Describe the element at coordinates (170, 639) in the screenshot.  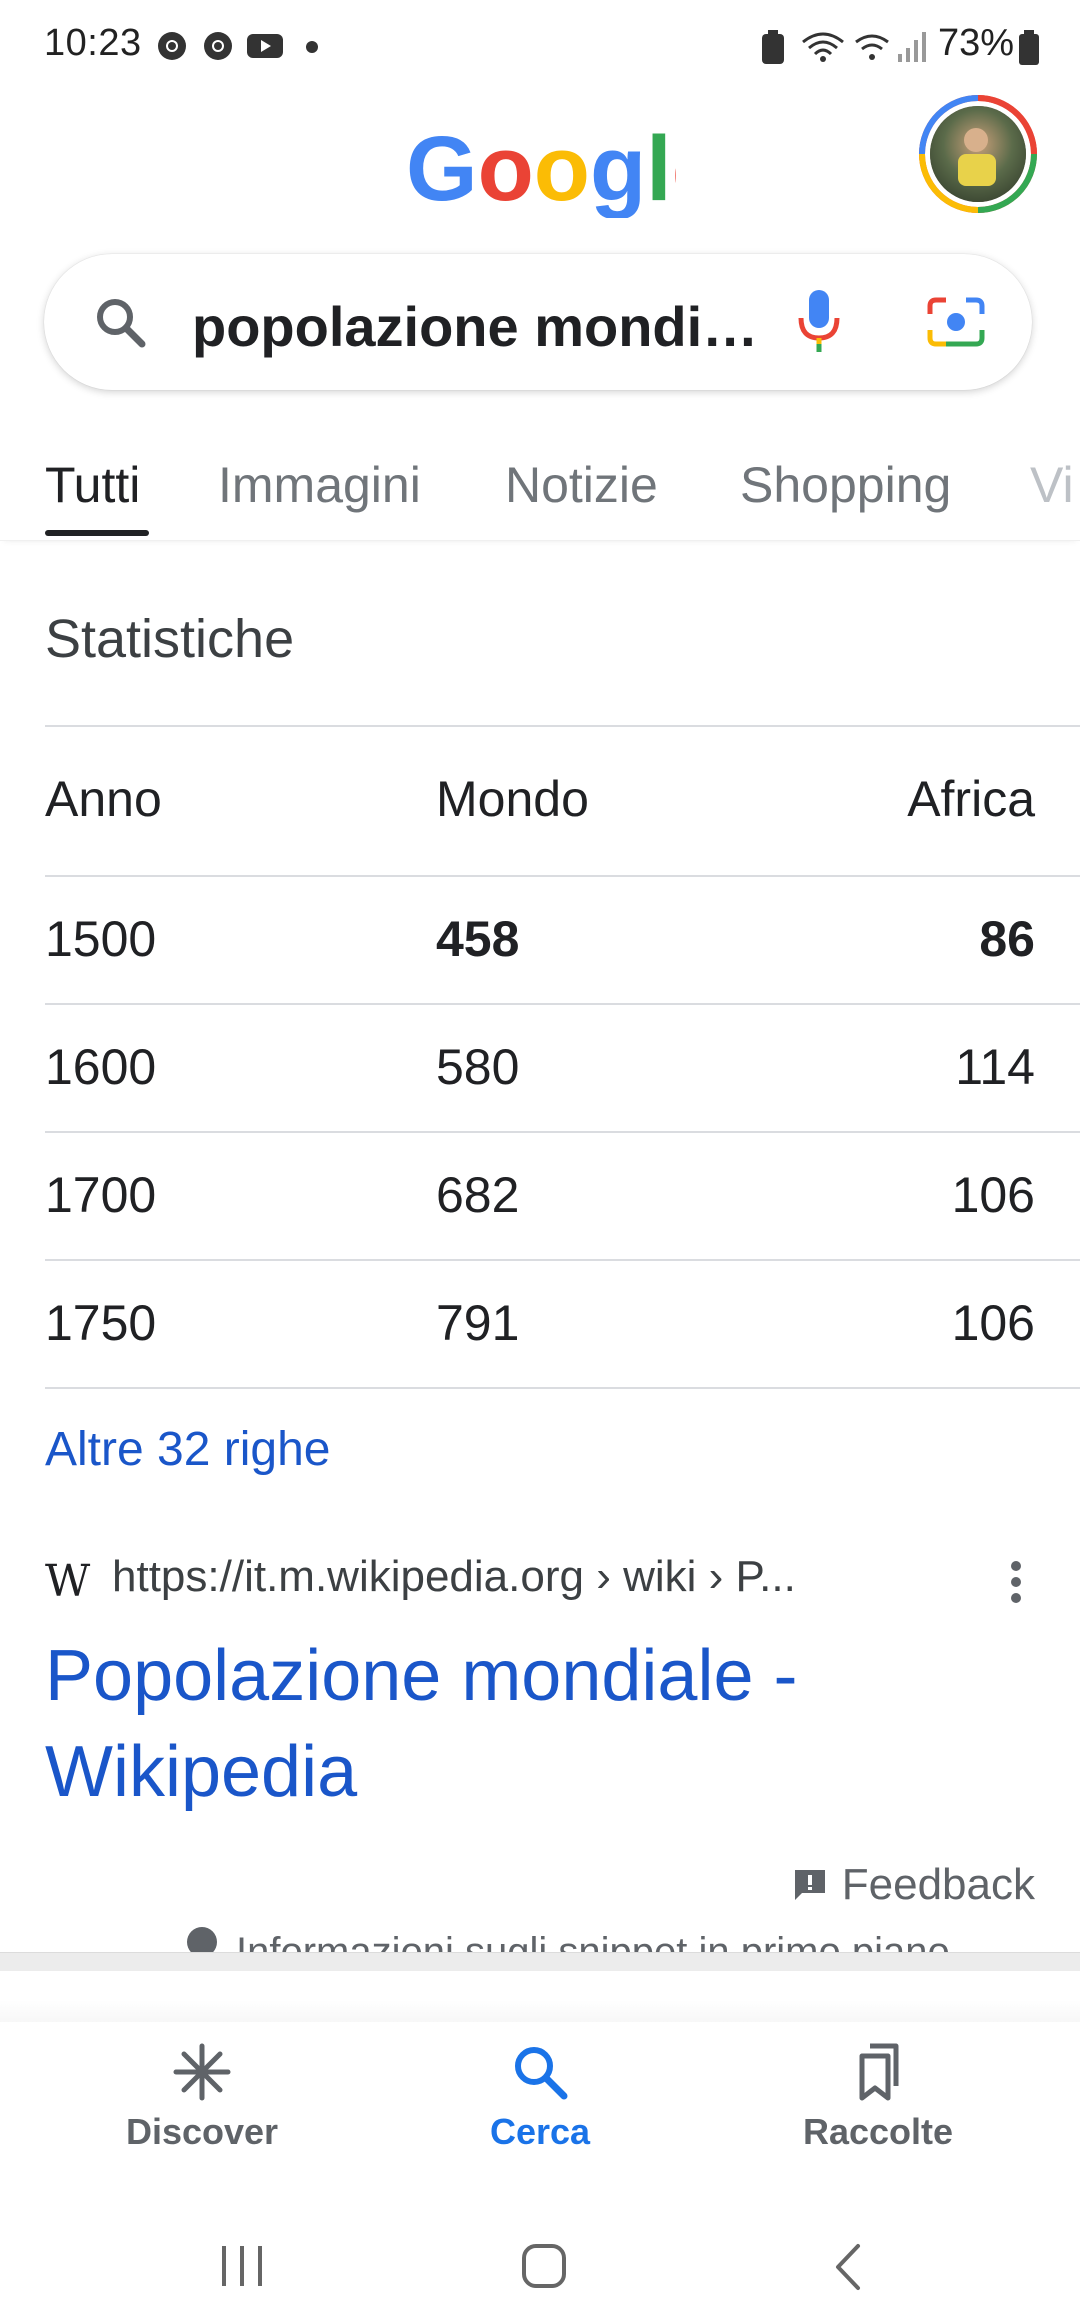
I see `stats-title: Statistiche` at that location.